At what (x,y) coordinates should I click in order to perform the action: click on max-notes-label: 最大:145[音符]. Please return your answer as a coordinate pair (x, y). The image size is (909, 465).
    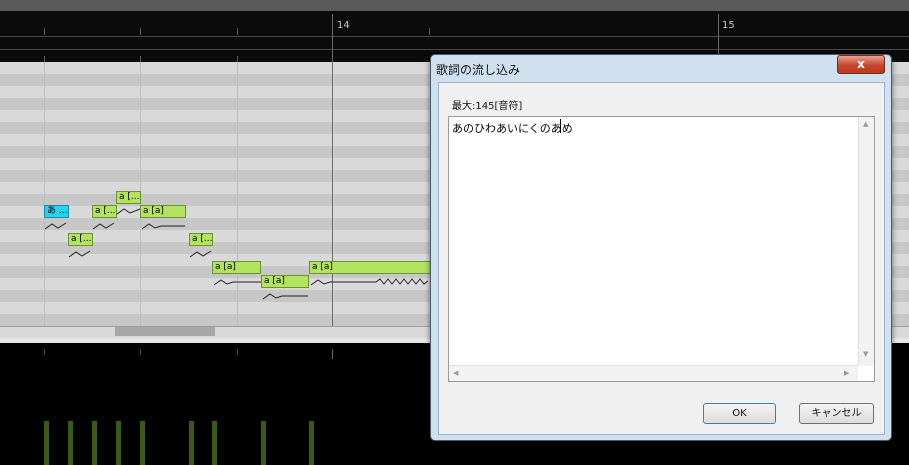
    Looking at the image, I should click on (487, 106).